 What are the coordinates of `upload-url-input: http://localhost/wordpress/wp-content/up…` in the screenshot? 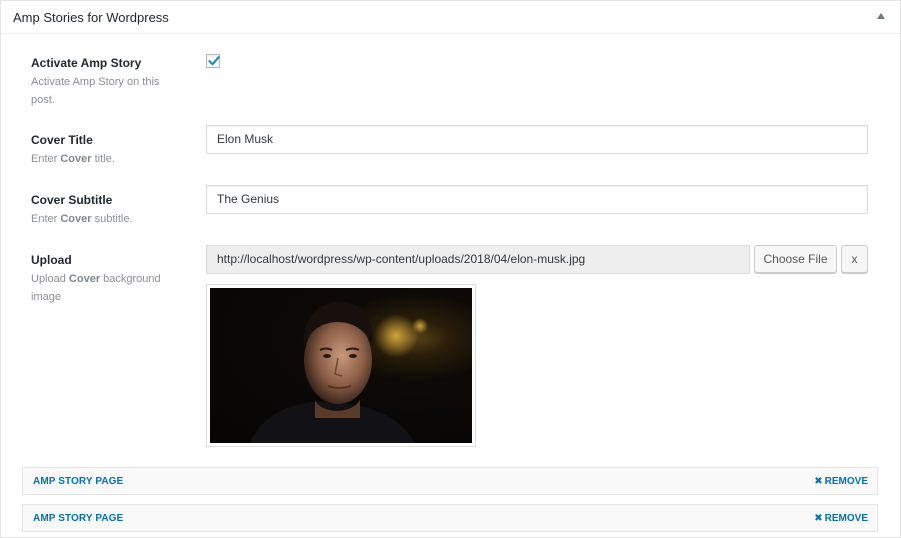 It's located at (478, 259).